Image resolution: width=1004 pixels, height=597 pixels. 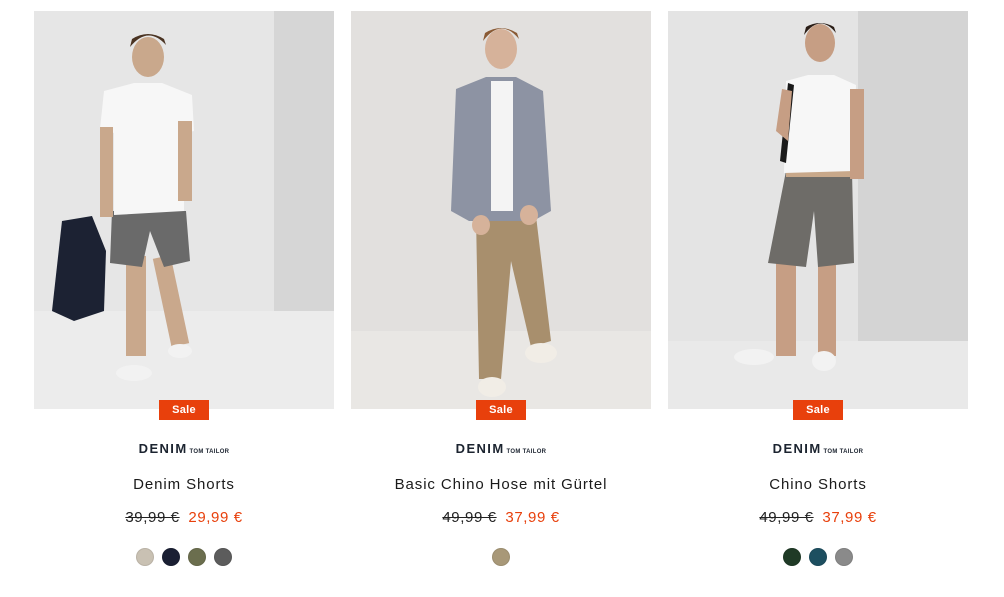 What do you see at coordinates (501, 484) in the screenshot?
I see `product-name: Basic Chino Hose mit Gürtel` at bounding box center [501, 484].